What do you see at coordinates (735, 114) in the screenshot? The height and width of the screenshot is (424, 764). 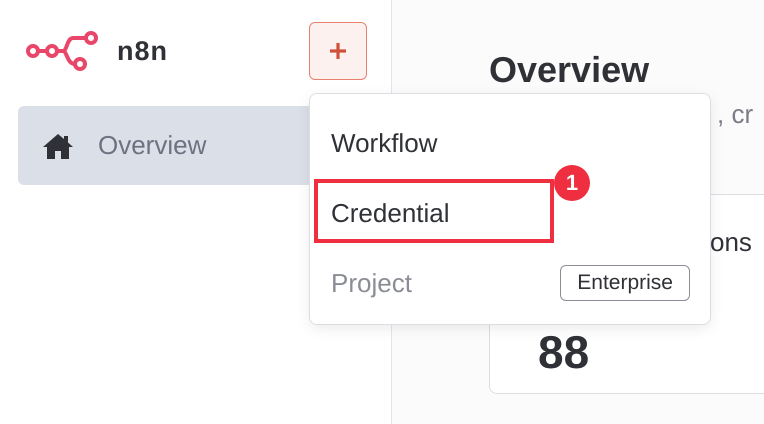 I see `page-subtitle: , cr` at bounding box center [735, 114].